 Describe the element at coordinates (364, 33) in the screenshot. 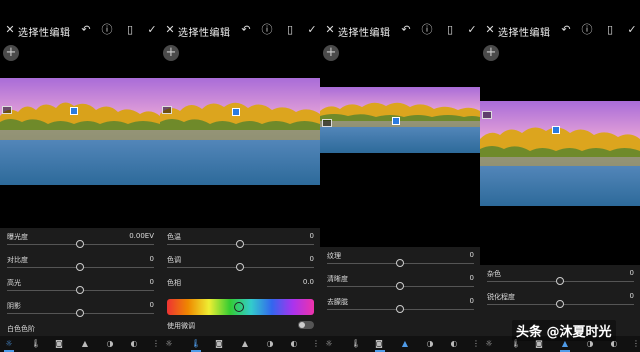

I see `page-title: 选择性编辑` at that location.